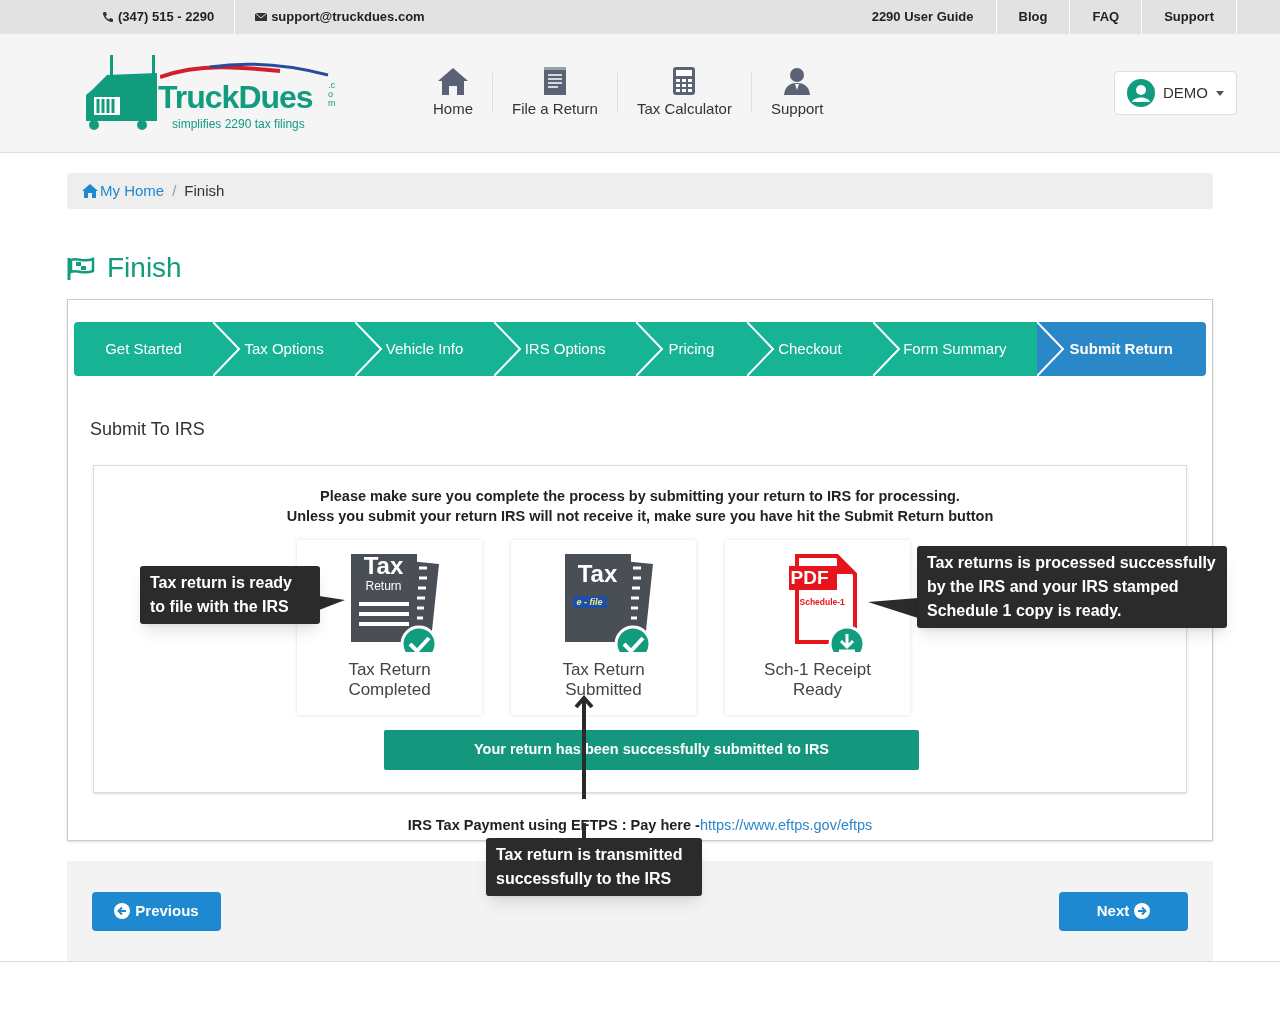 Image resolution: width=1280 pixels, height=1026 pixels. What do you see at coordinates (156, 911) in the screenshot?
I see `previous-button: Previous` at bounding box center [156, 911].